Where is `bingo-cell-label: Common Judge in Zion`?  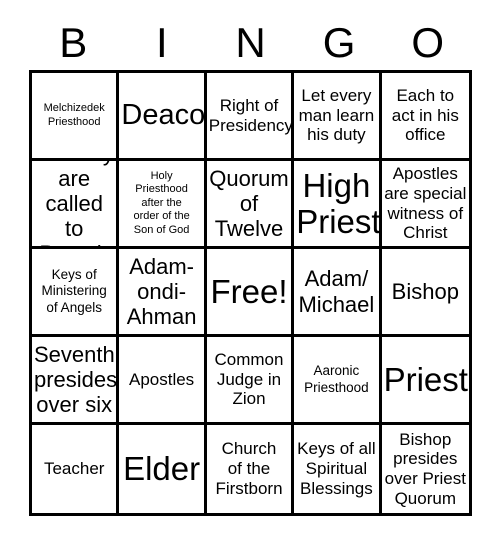
bingo-cell-label: Common Judge in Zion is located at coordinates (249, 379).